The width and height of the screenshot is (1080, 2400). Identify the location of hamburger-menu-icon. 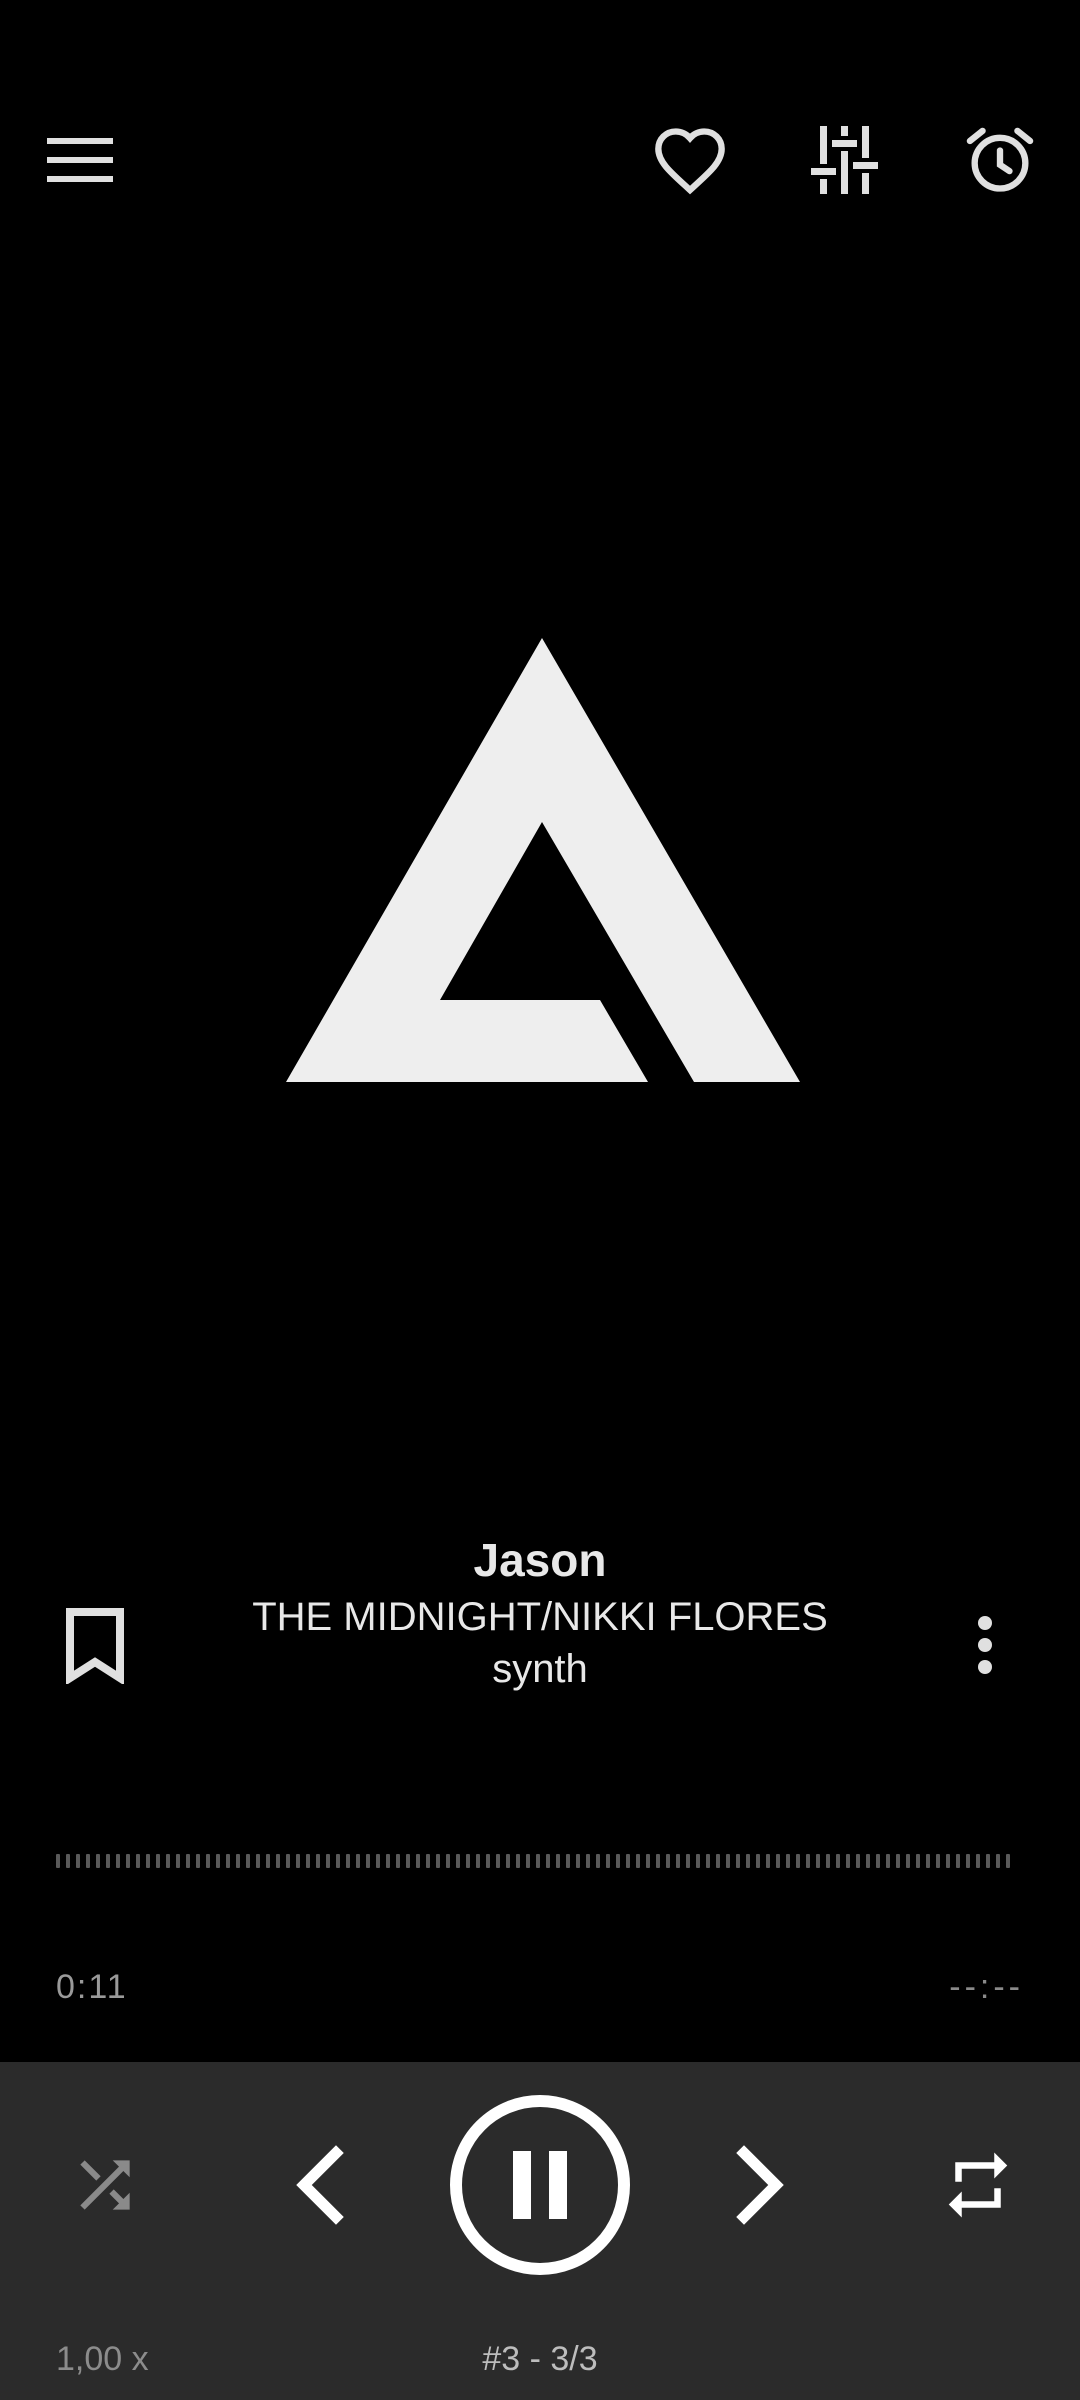
(80, 160).